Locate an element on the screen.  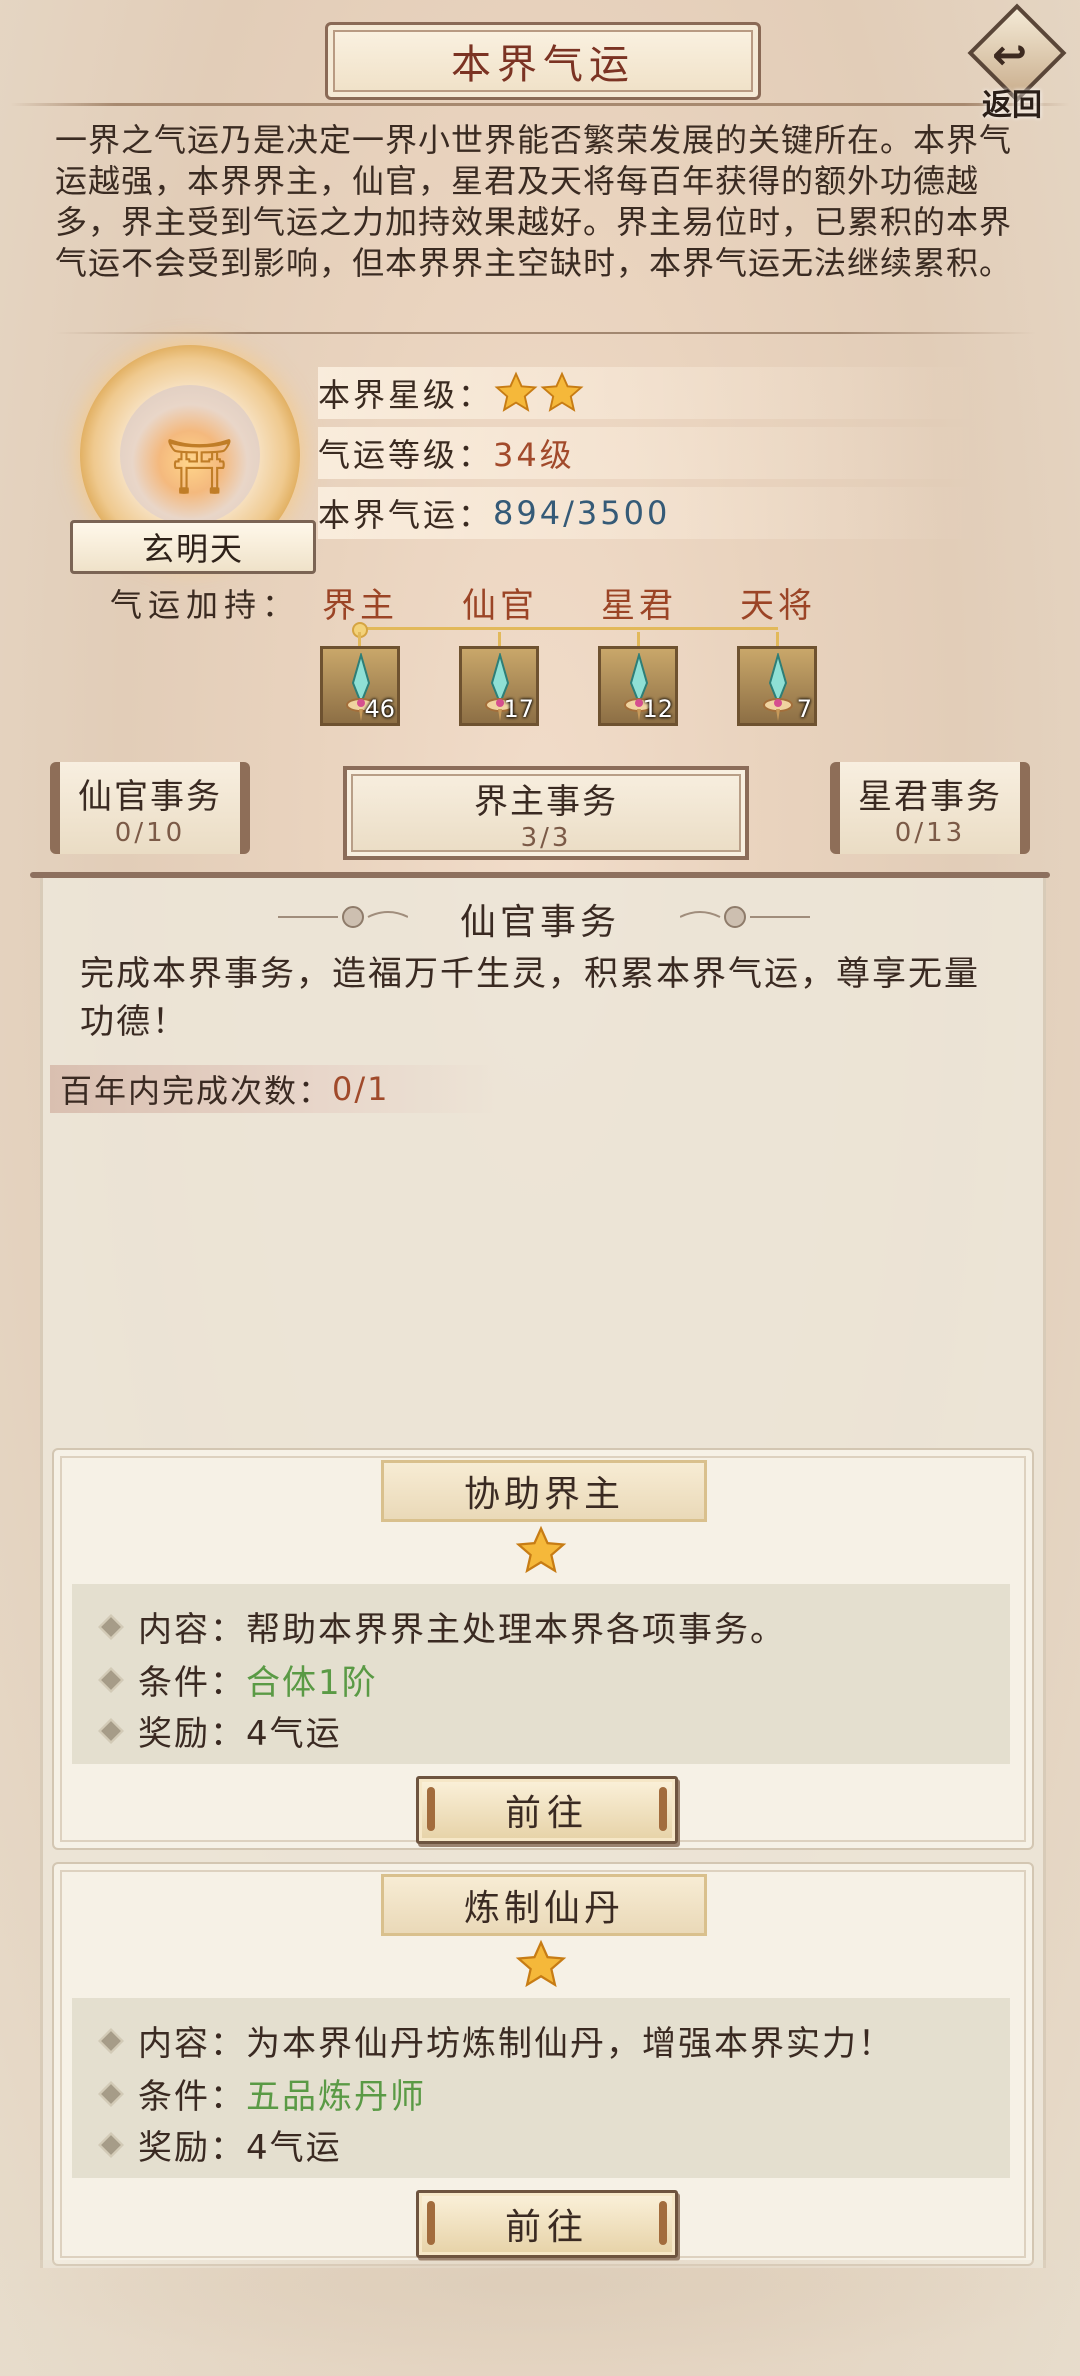
boost-title-general: 天将 is located at coordinates (778, 606).